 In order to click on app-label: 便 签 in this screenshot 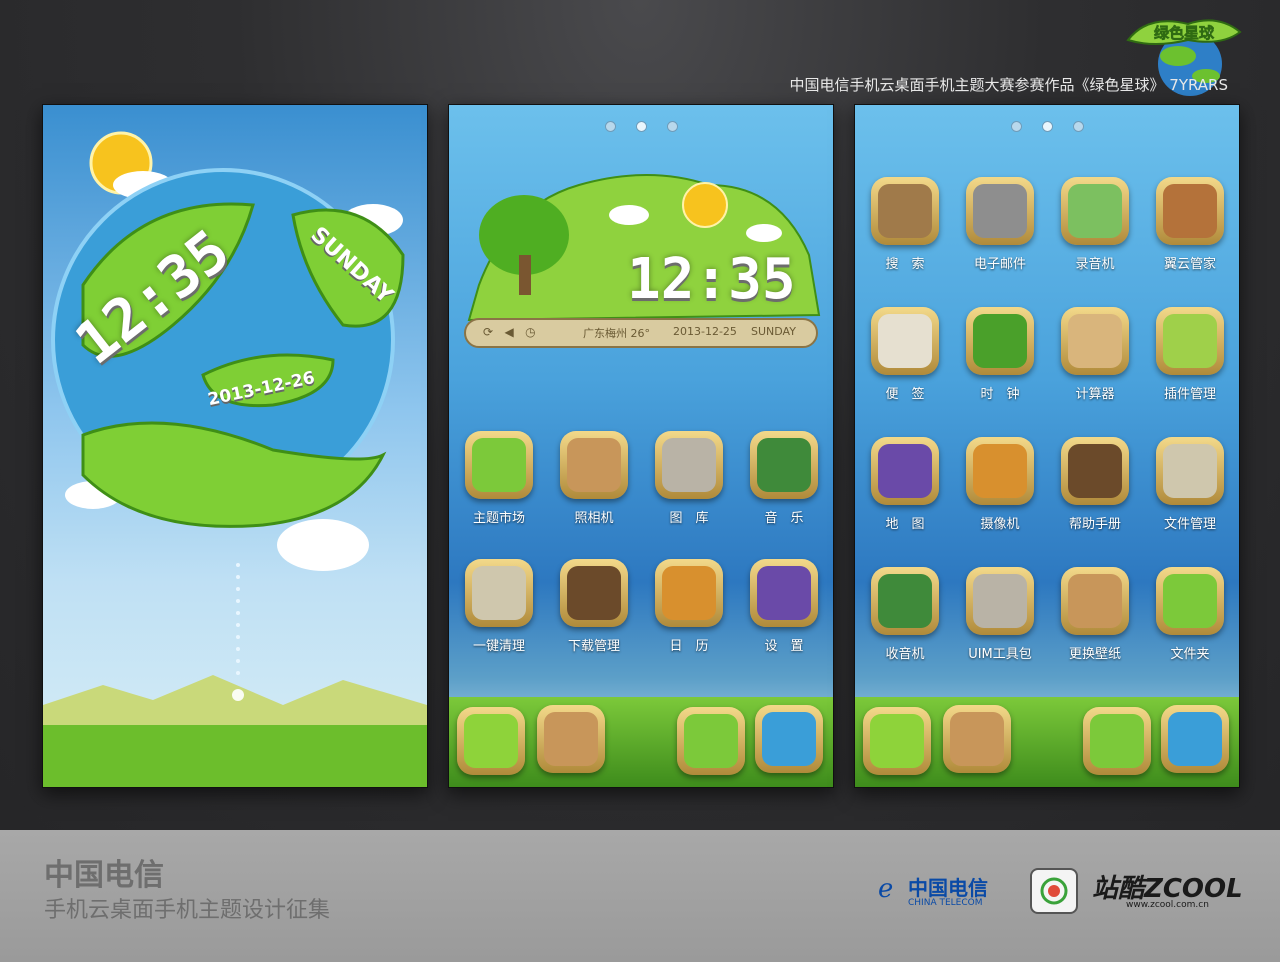, I will do `click(905, 394)`.